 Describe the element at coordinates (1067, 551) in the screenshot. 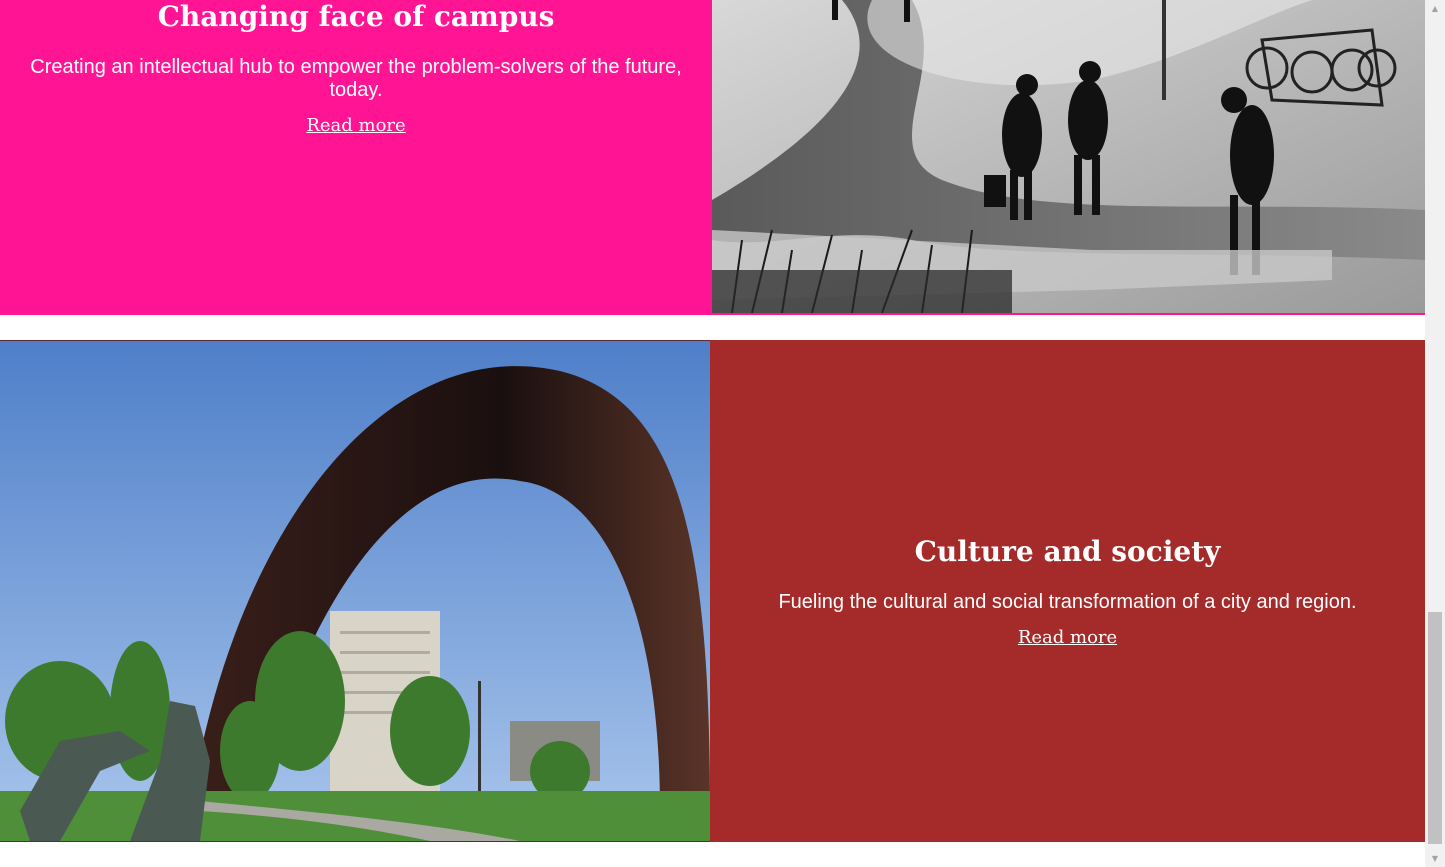

I see `section-title: Culture and society` at that location.